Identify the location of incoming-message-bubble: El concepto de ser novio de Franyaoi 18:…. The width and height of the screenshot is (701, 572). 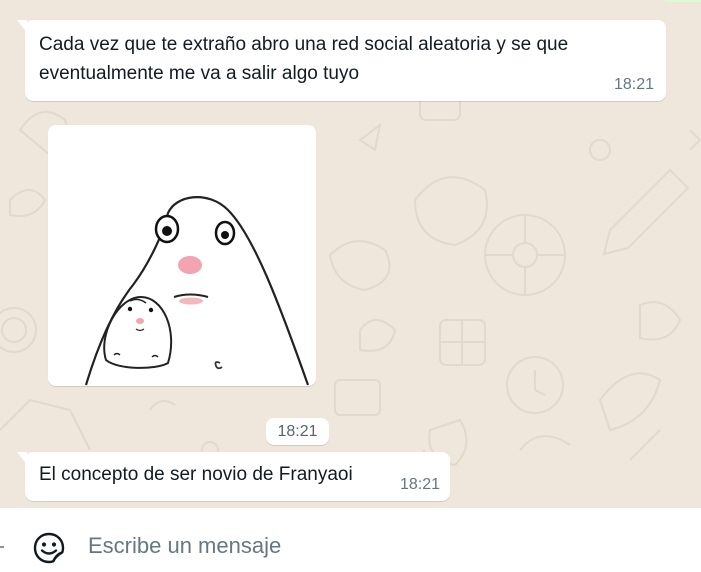
(233, 476).